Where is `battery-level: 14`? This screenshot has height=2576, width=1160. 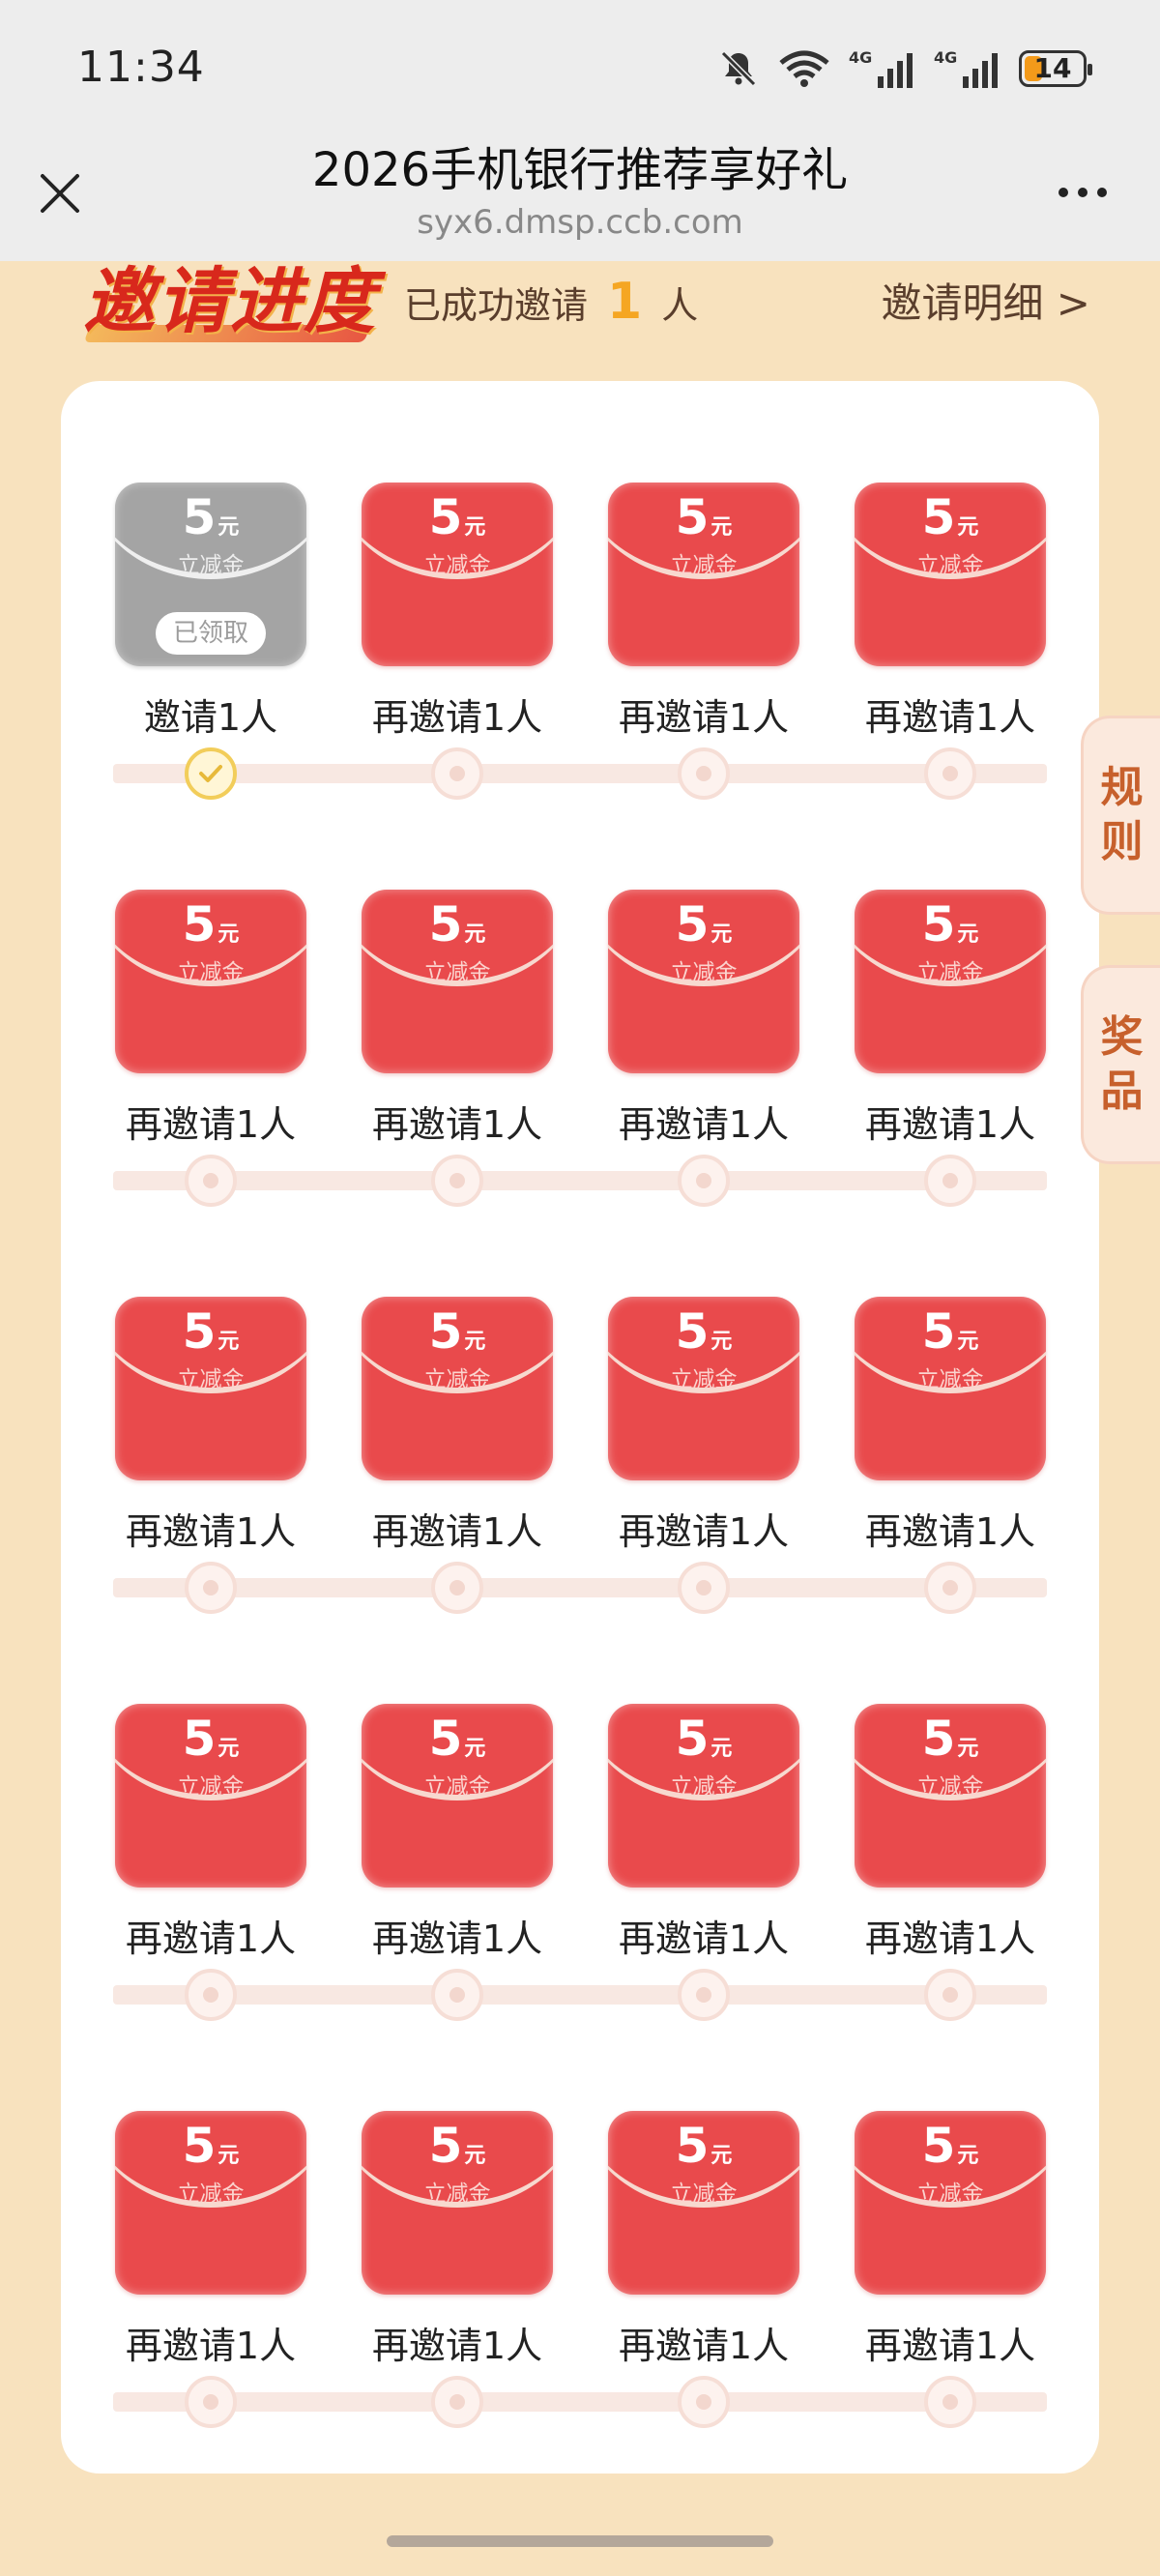 battery-level: 14 is located at coordinates (1053, 68).